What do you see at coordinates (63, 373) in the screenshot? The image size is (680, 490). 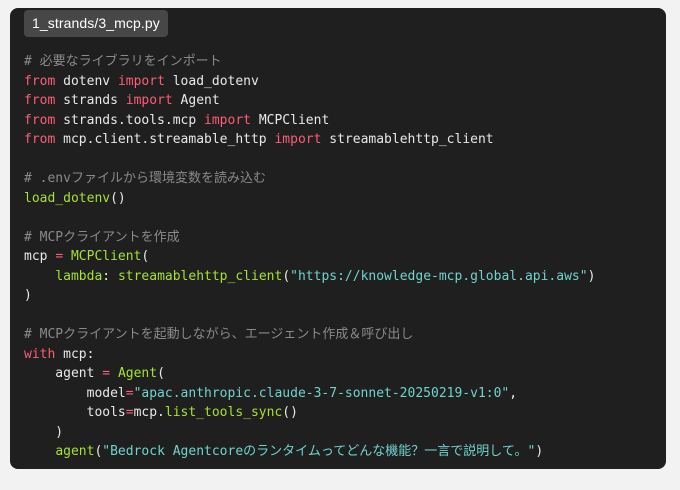 I see `code-text: agent` at bounding box center [63, 373].